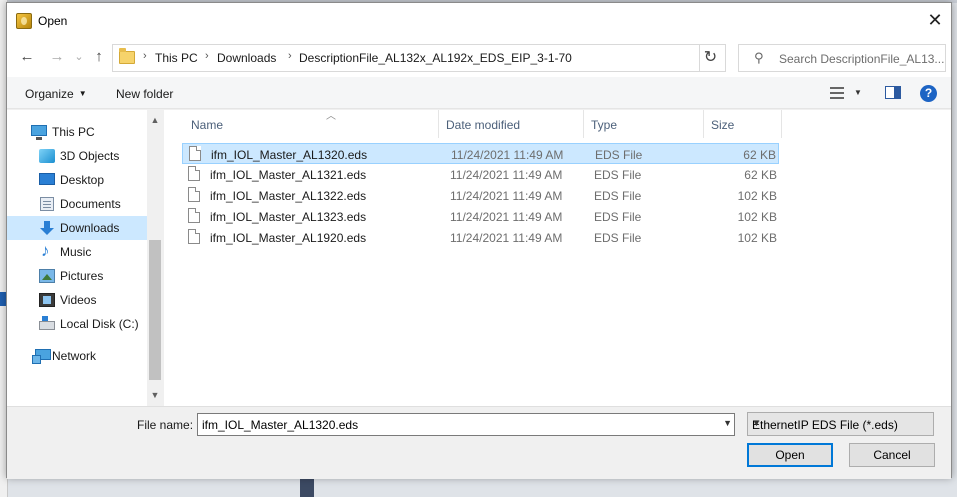 The height and width of the screenshot is (497, 957). Describe the element at coordinates (144, 94) in the screenshot. I see `new-folder-button: New folder` at that location.